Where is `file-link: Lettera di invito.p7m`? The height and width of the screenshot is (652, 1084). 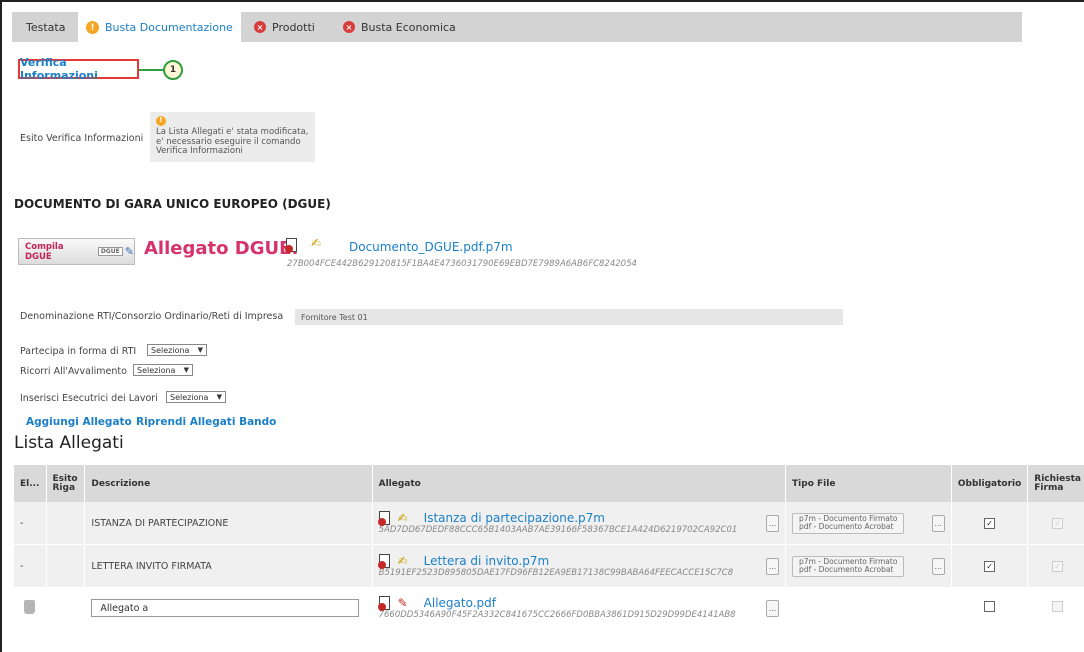 file-link: Lettera di invito.p7m is located at coordinates (486, 561).